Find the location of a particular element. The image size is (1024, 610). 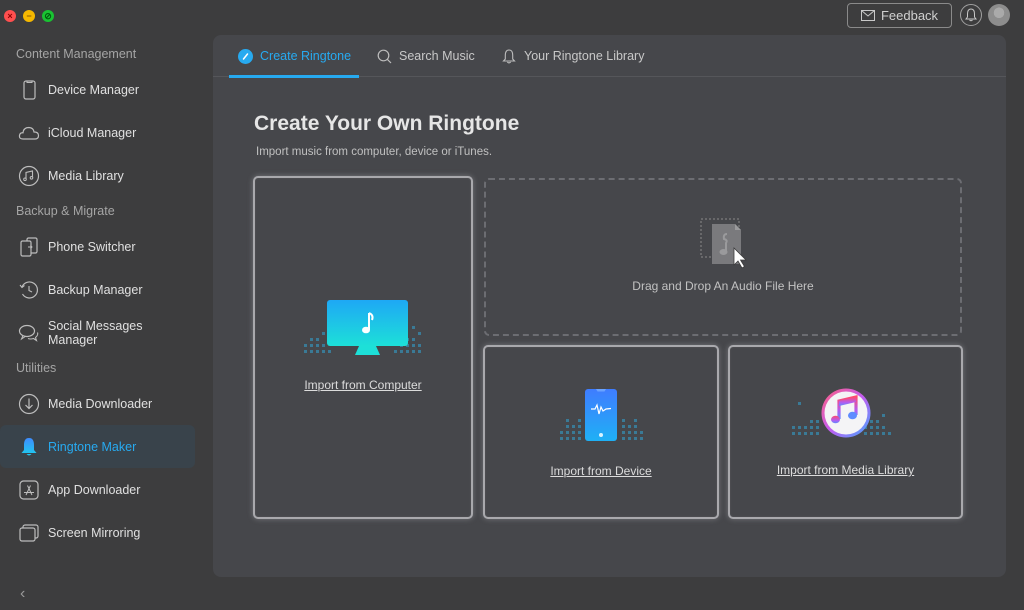

phone-waveform-icon is located at coordinates (601, 415).